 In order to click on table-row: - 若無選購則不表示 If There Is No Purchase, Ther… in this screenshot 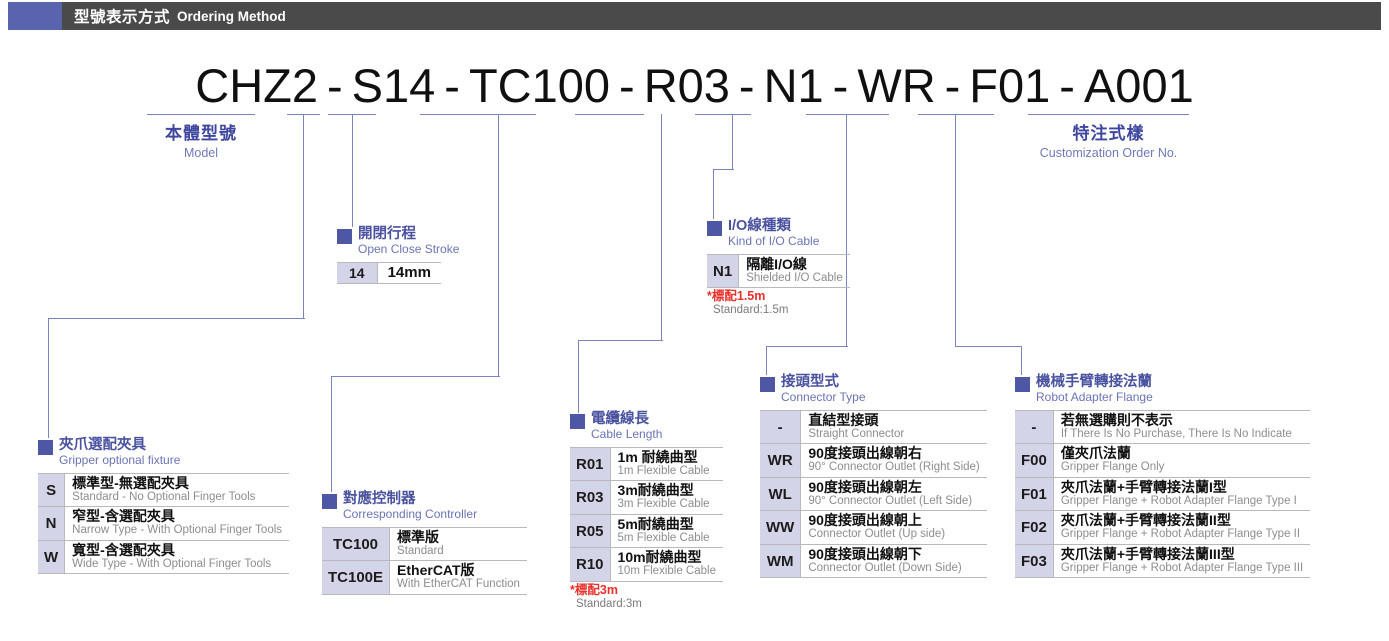, I will do `click(1163, 427)`.